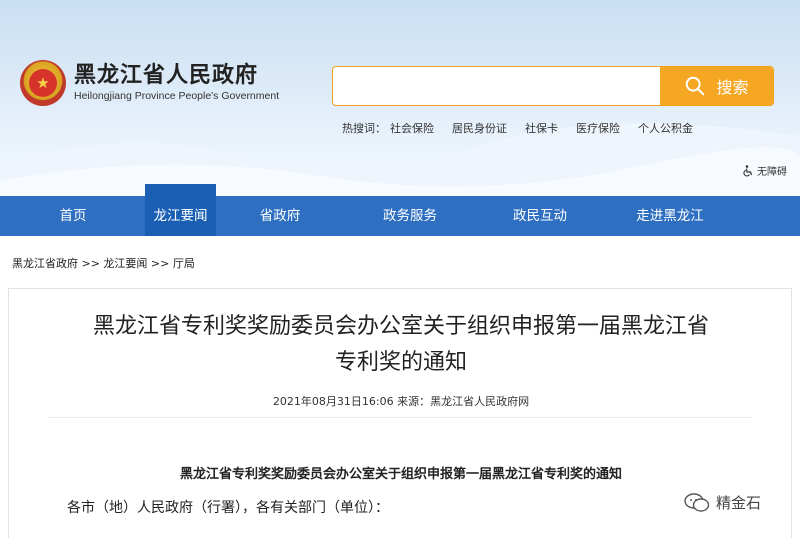 The height and width of the screenshot is (538, 800). Describe the element at coordinates (43, 83) in the screenshot. I see `national-emblem-icon: ★` at that location.